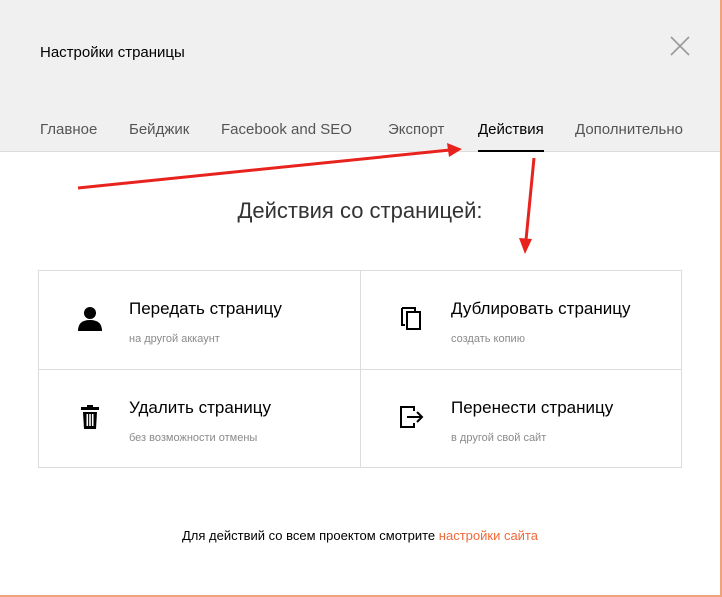 The image size is (722, 597). What do you see at coordinates (309, 535) in the screenshot?
I see `footer-text: Для действий со всем проектом смотрите` at bounding box center [309, 535].